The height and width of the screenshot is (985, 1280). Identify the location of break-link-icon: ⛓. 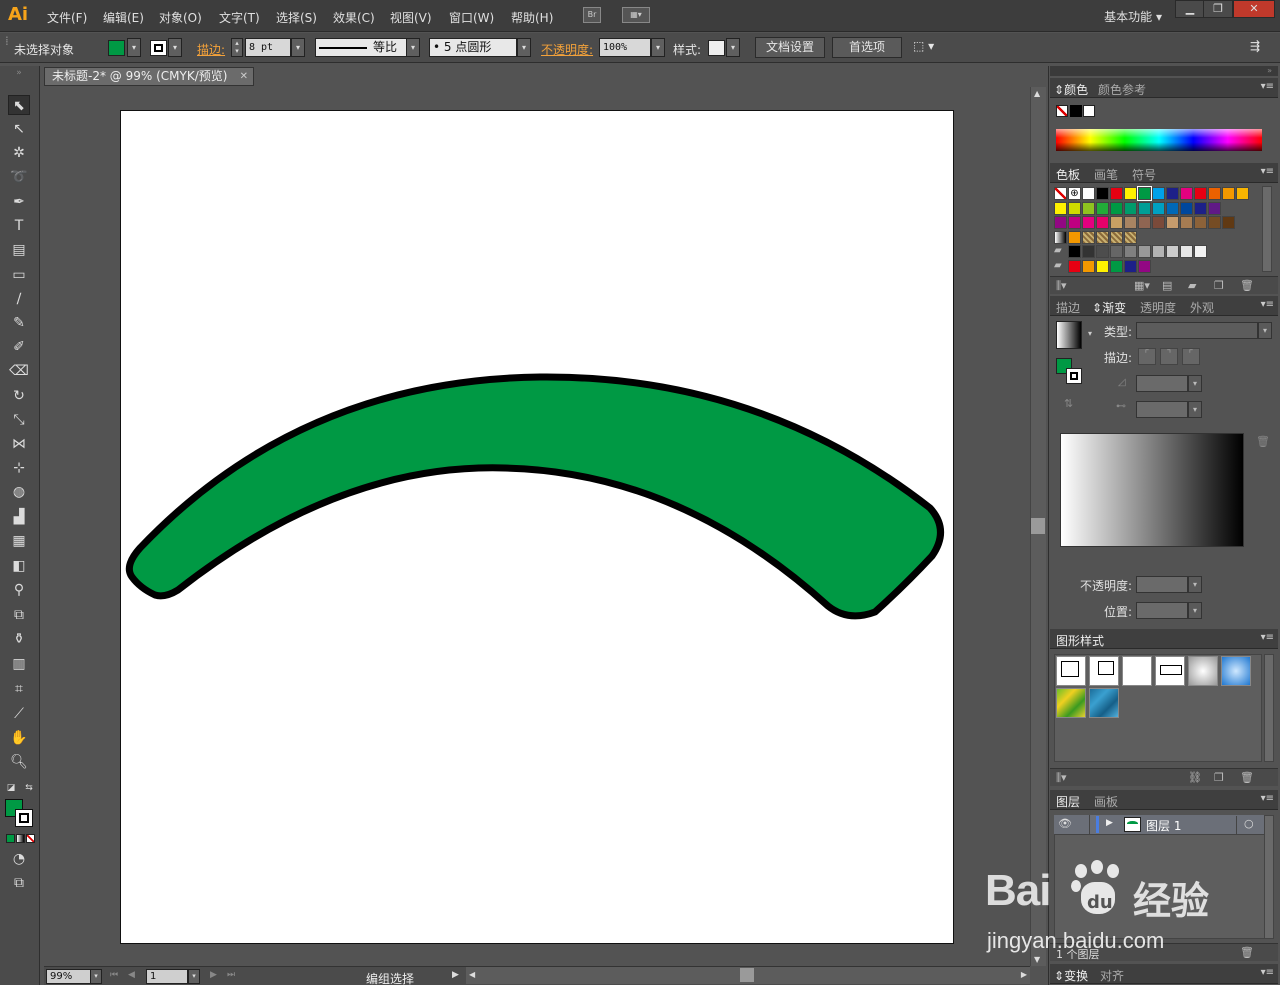
(1195, 777).